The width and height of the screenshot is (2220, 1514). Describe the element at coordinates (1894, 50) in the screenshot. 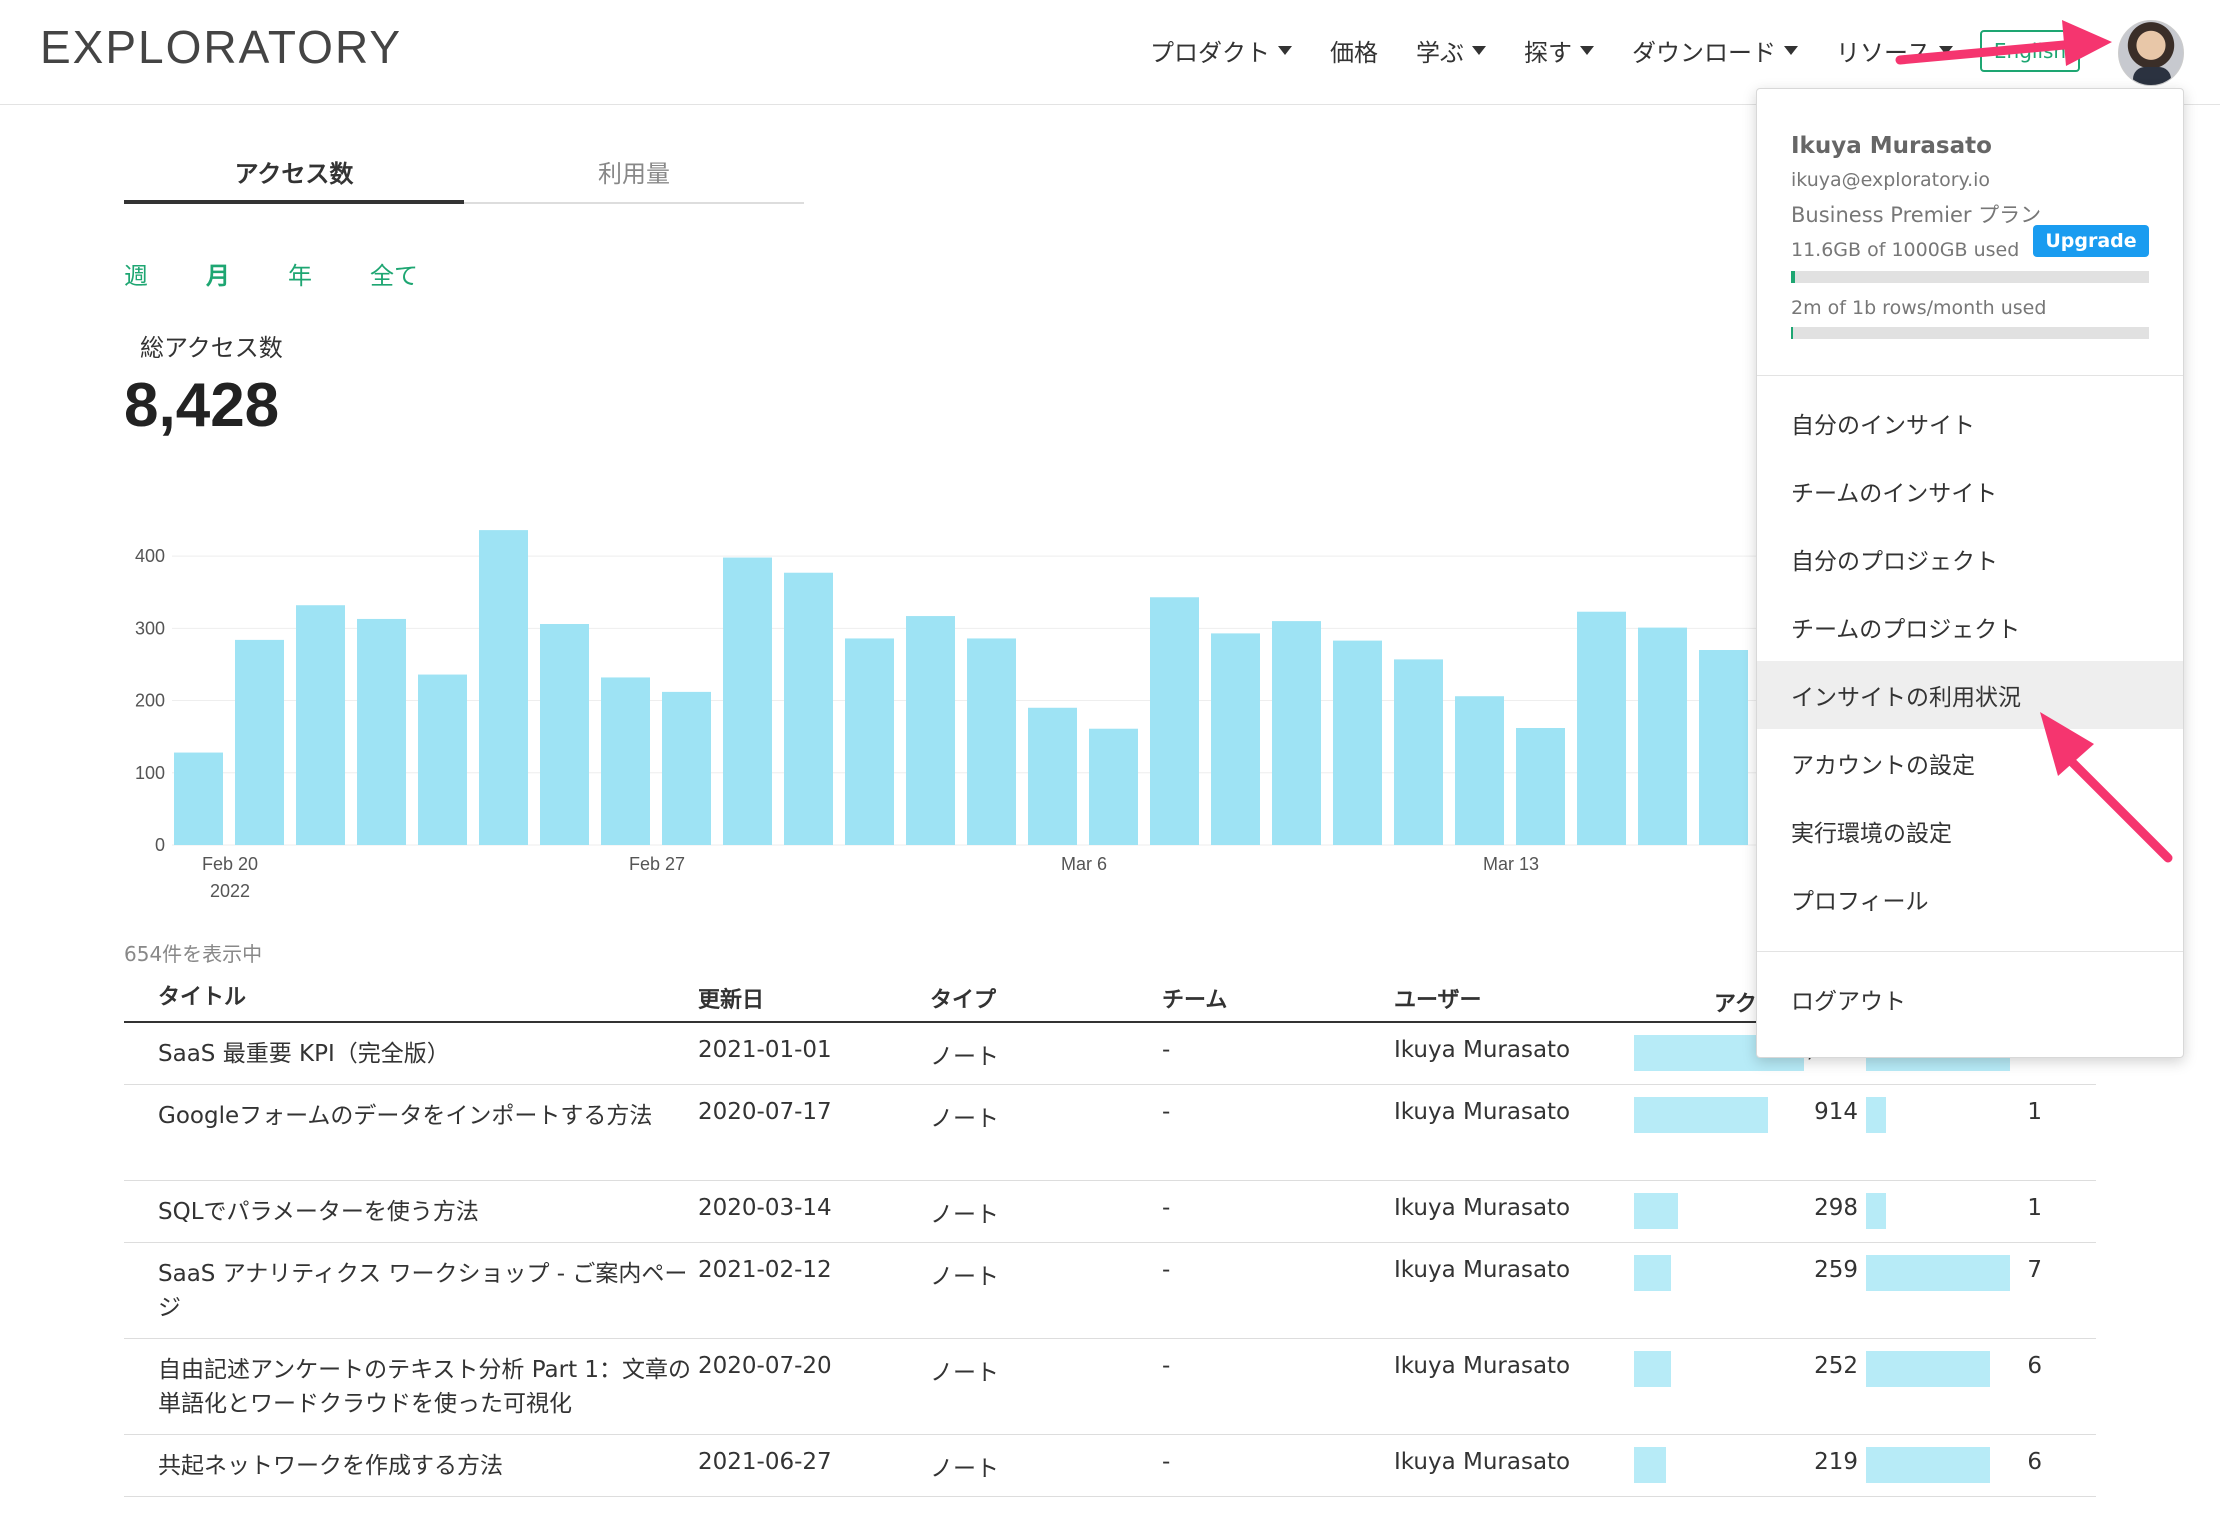

I see `nav-resources: リソース` at that location.